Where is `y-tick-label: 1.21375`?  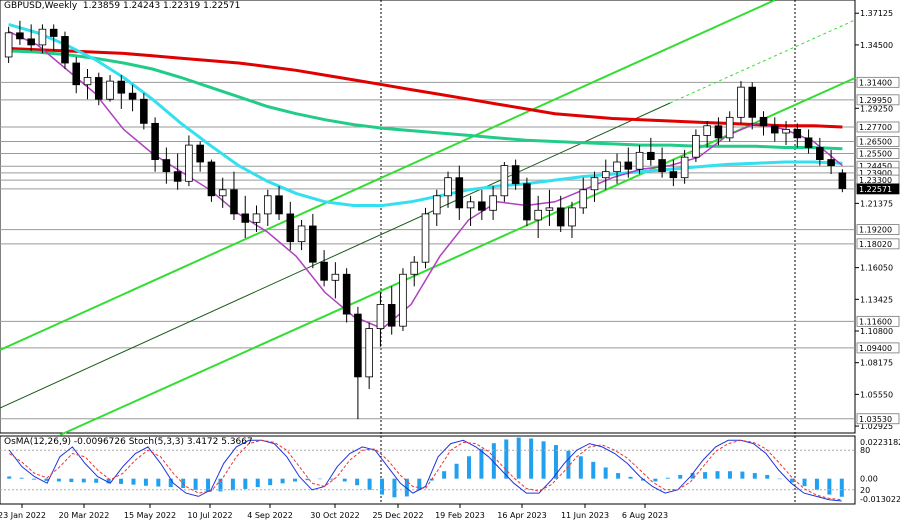 y-tick-label: 1.21375 is located at coordinates (876, 203).